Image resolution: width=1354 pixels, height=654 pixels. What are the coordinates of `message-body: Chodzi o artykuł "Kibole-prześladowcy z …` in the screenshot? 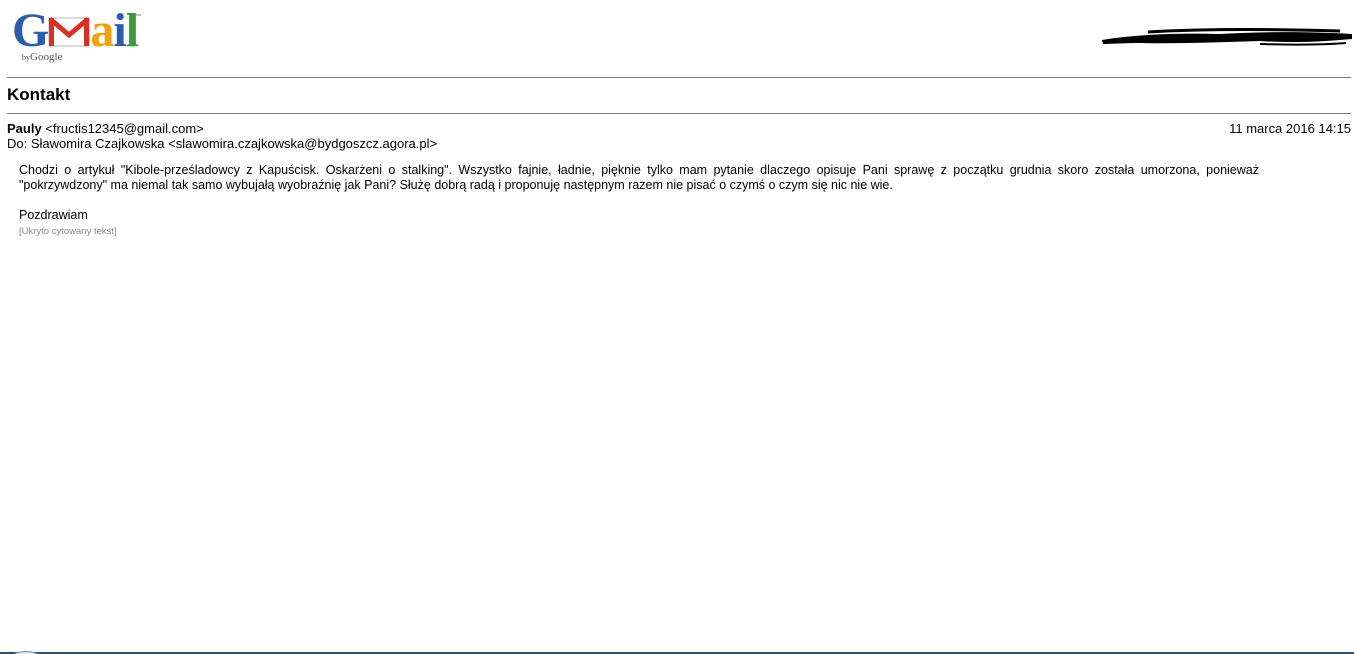 It's located at (639, 177).